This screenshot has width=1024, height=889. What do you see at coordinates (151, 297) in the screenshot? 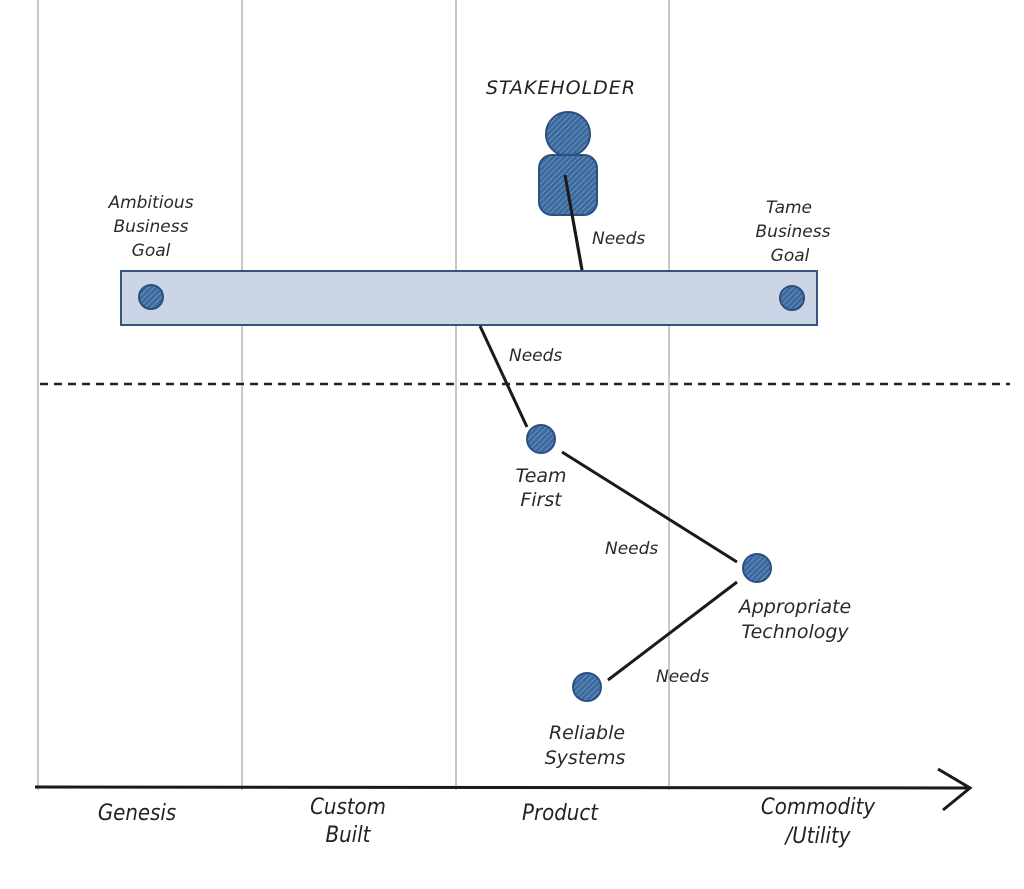
I see `ambitious-goal-node` at bounding box center [151, 297].